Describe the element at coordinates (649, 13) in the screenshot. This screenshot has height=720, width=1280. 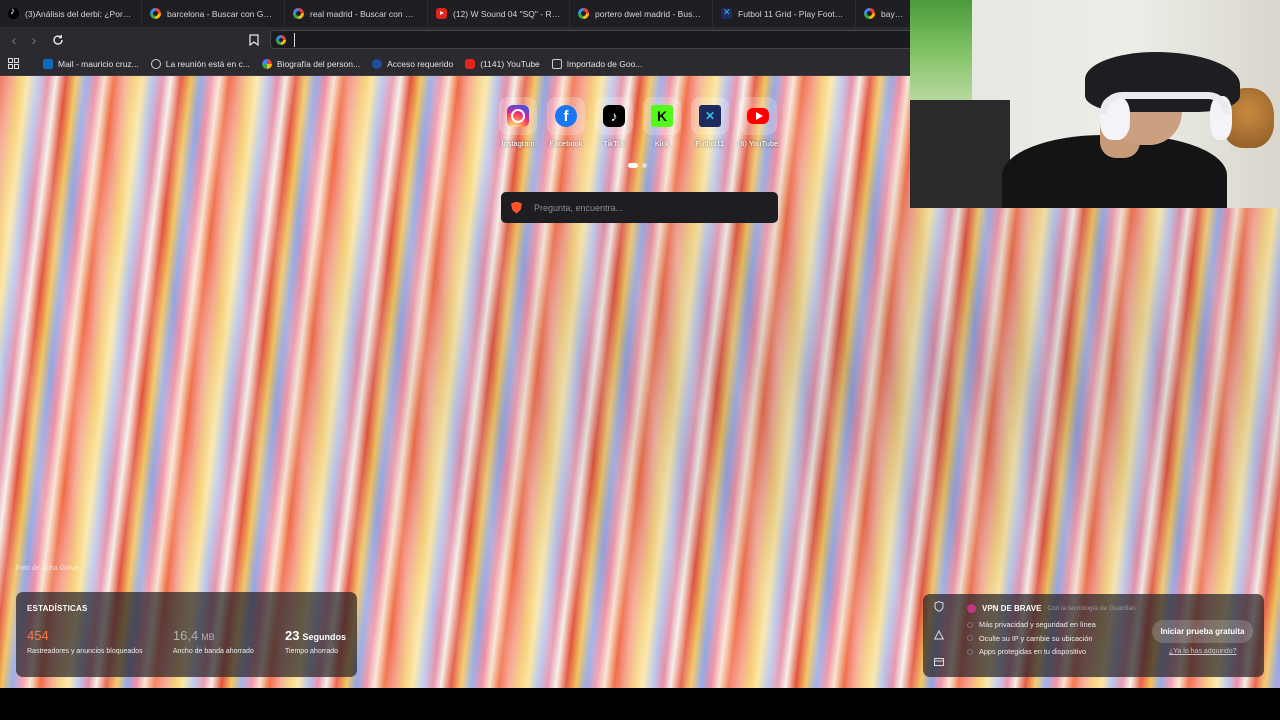
I see `tab-label: portero dwel madrid - Buscar c` at that location.